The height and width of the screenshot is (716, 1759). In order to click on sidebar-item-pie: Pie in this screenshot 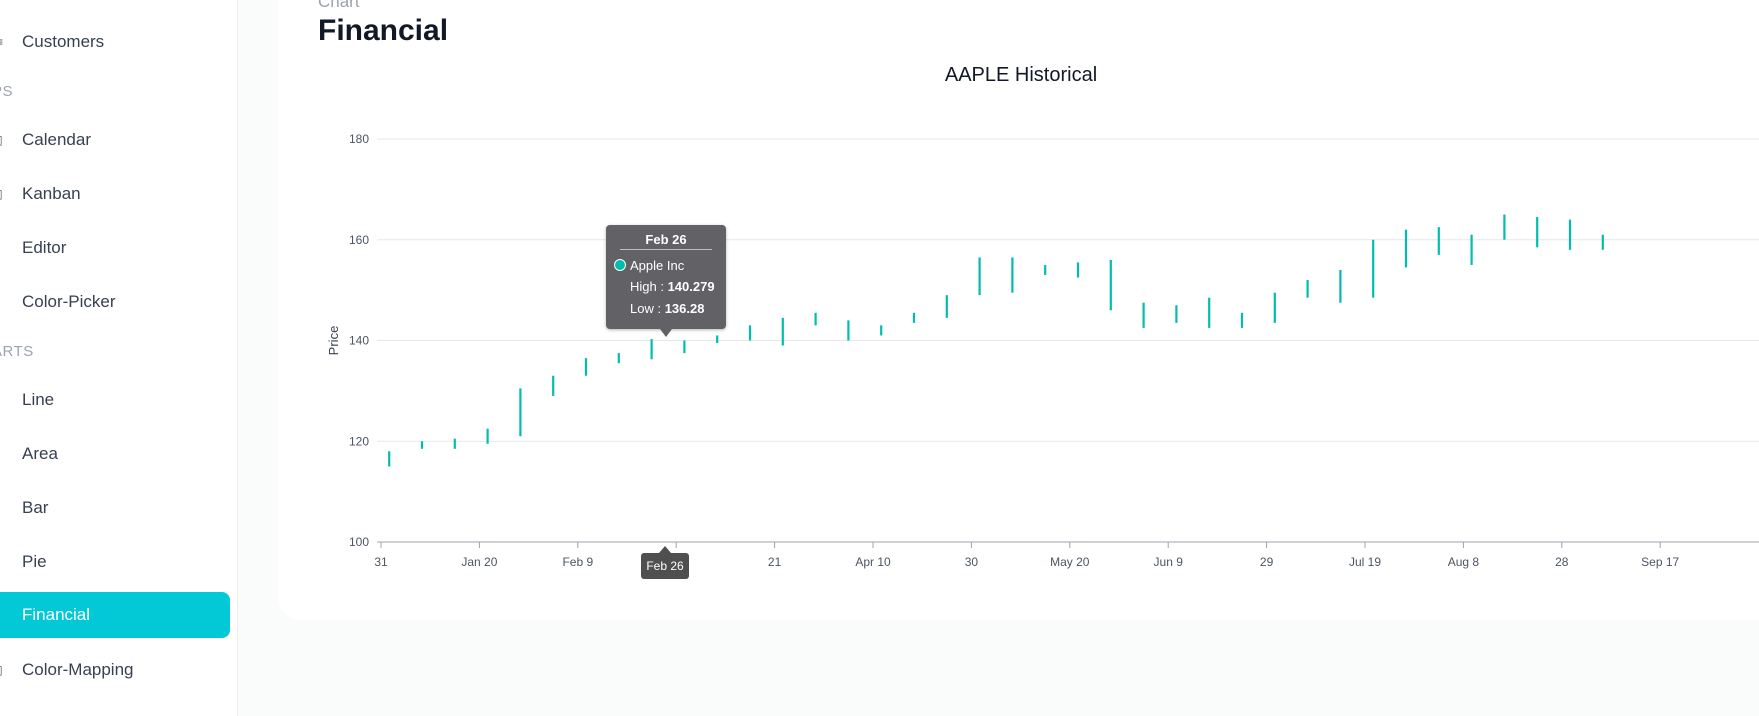, I will do `click(115, 562)`.